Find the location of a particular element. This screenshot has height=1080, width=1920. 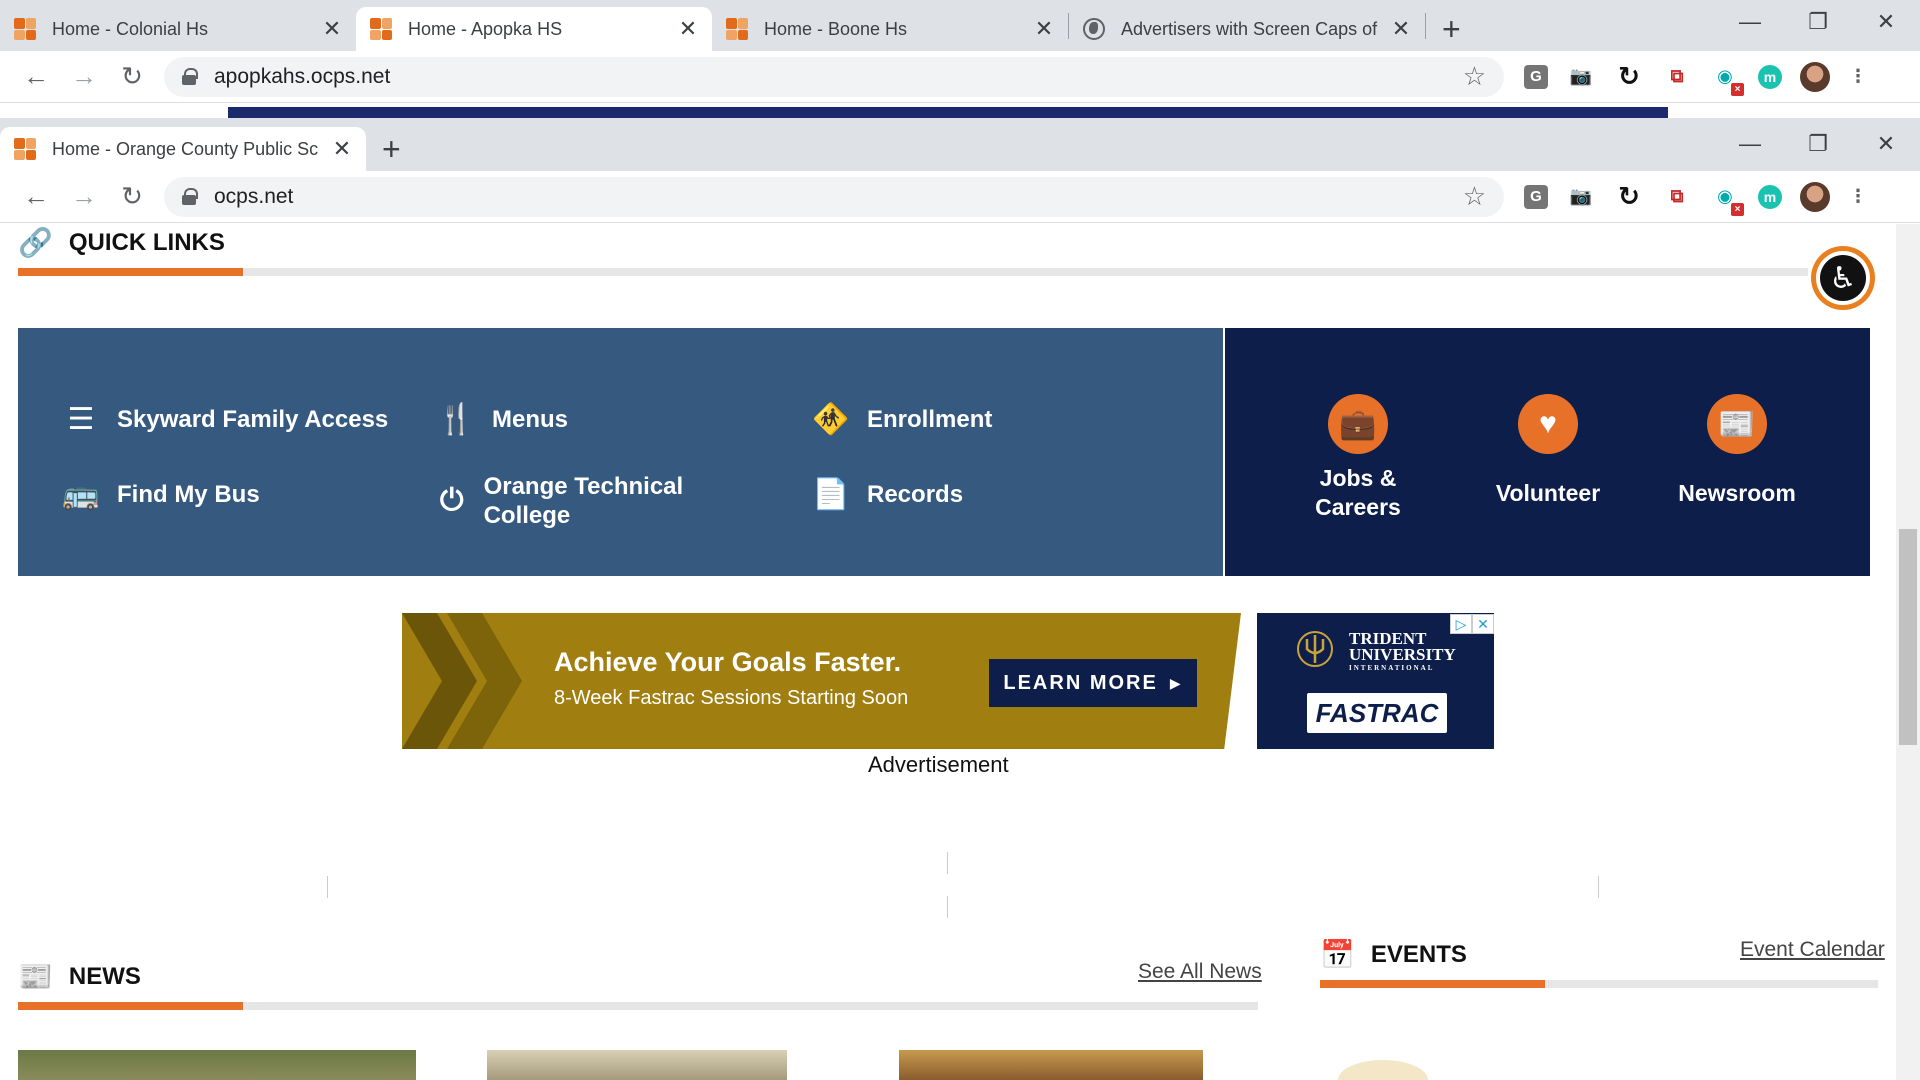

page-load-bar is located at coordinates (948, 112).